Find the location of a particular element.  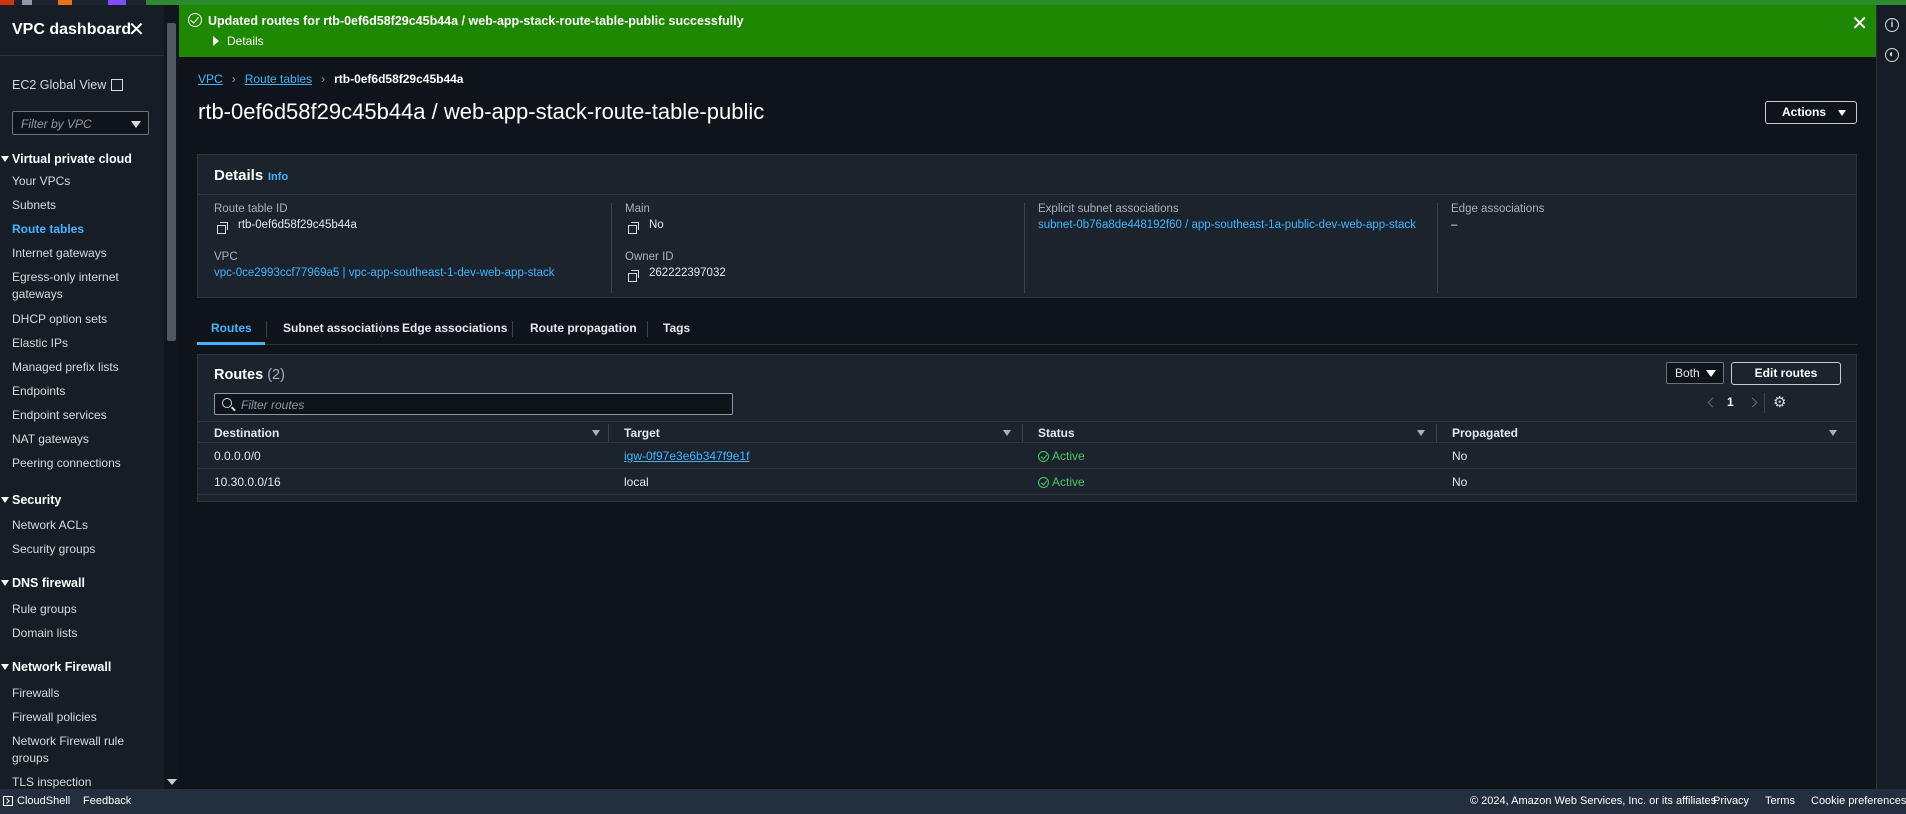

help-panel-icon: ◐ is located at coordinates (1892, 55).